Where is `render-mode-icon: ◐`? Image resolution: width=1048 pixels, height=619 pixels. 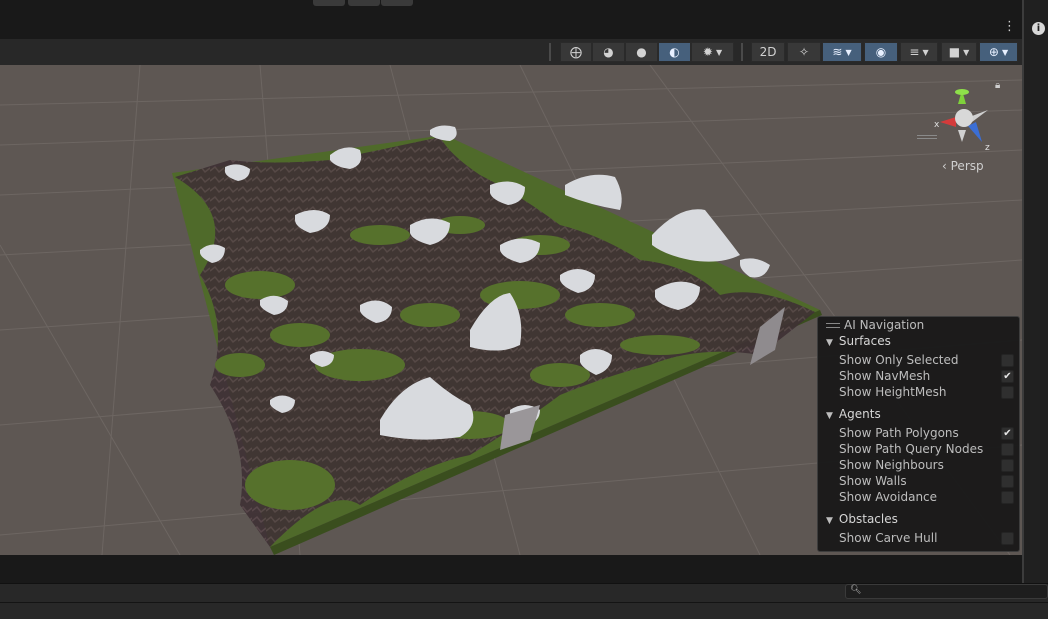 render-mode-icon: ◐ is located at coordinates (674, 52).